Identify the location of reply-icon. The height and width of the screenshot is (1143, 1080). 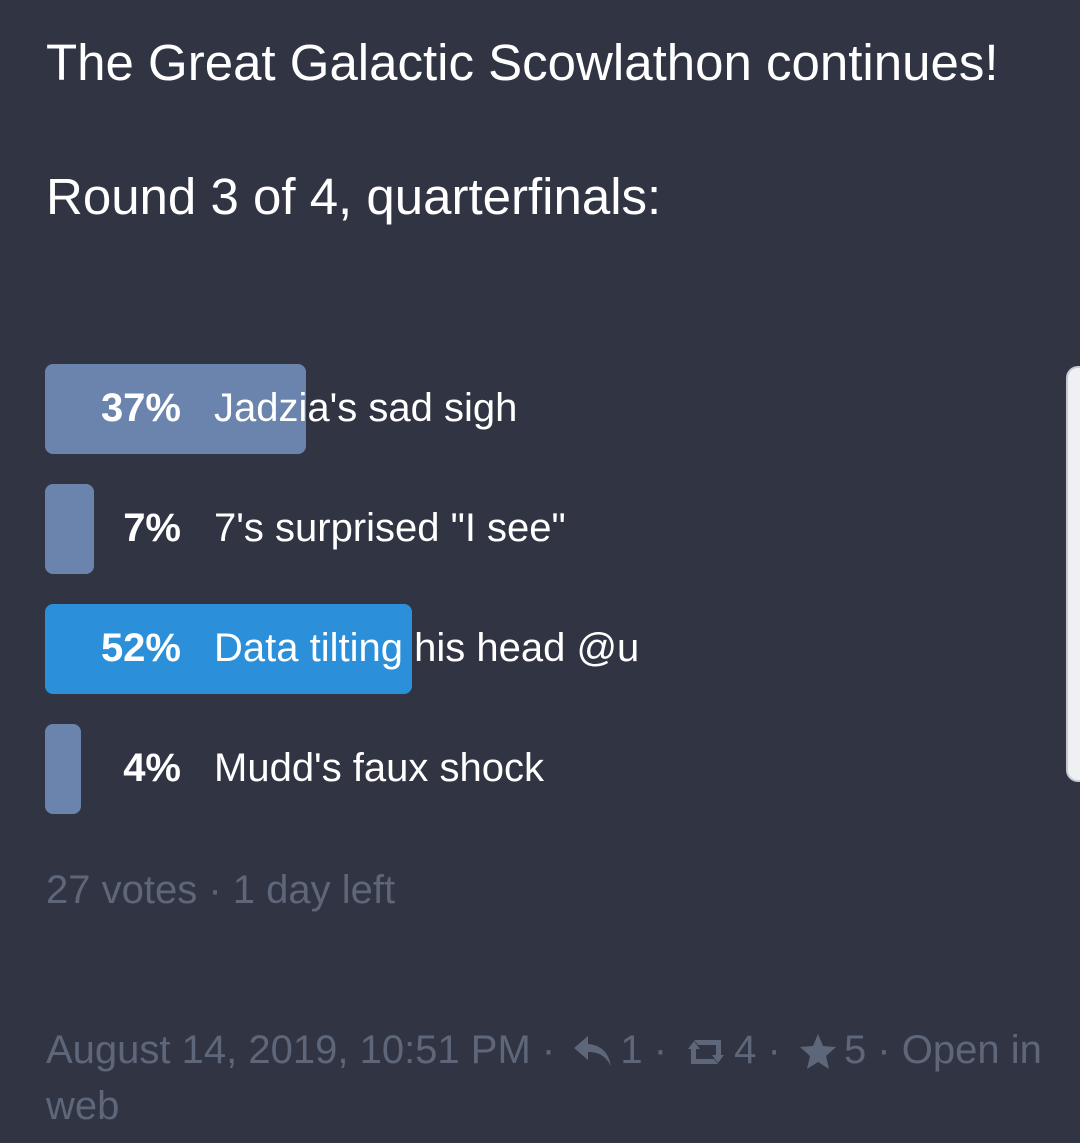
(593, 1052).